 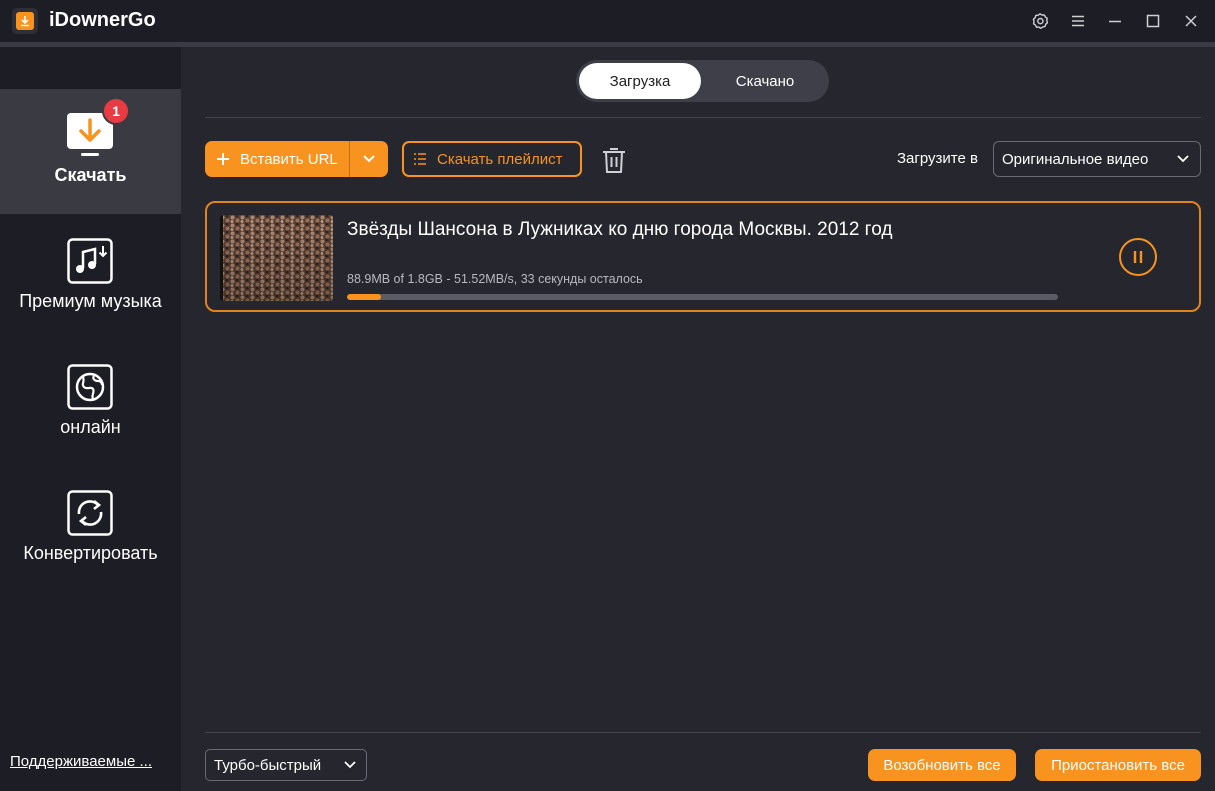 What do you see at coordinates (90, 151) in the screenshot?
I see `sidebar-item-download: 1 Скачать` at bounding box center [90, 151].